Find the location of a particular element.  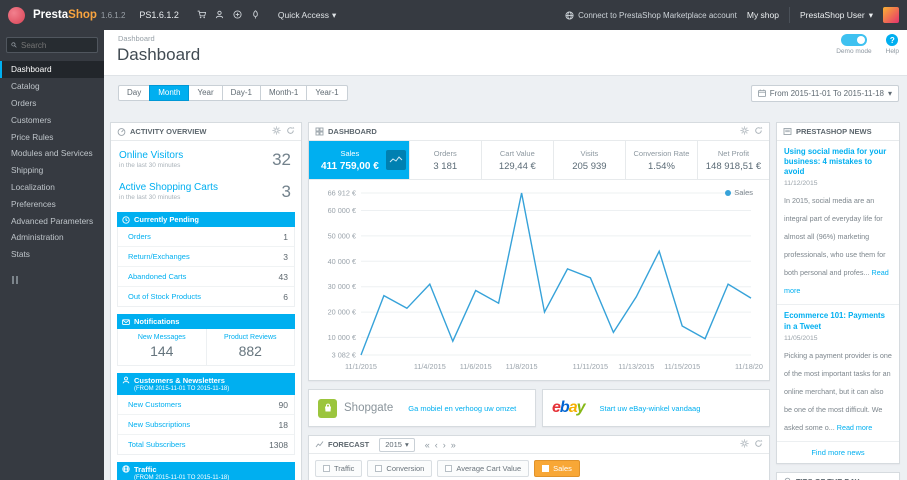

first-page-icon: « is located at coordinates (427, 445).